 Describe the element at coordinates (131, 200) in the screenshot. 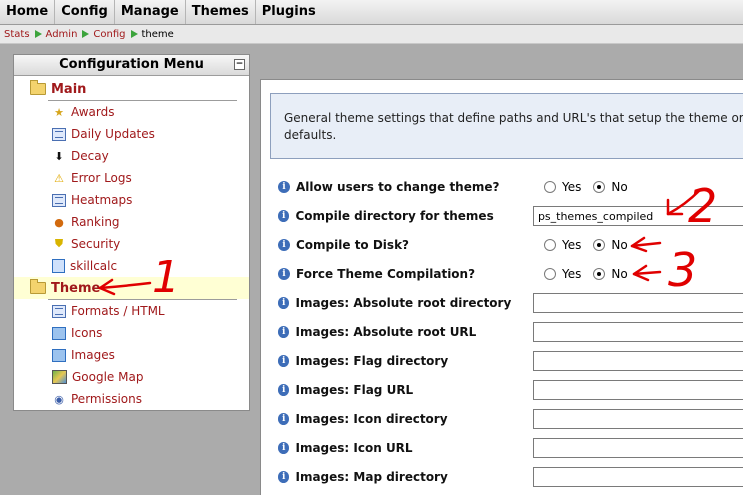

I see `menu-item-heatmaps: Heatmaps` at that location.